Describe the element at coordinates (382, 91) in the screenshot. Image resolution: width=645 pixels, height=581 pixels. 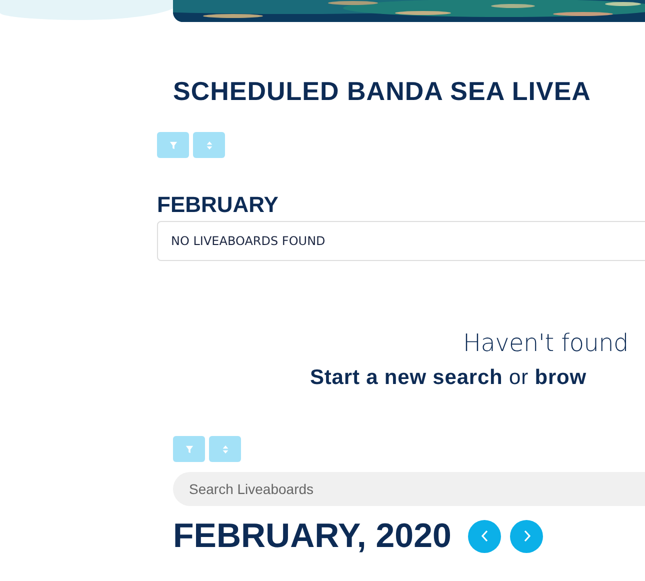
I see `page-title: SCHEDULED BANDA SEA LIVEA` at that location.